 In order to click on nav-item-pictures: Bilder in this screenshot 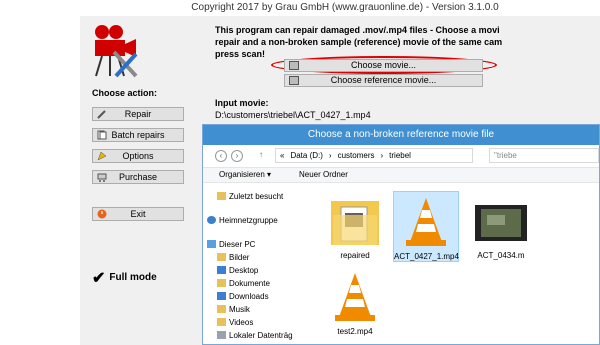, I will do `click(233, 258)`.